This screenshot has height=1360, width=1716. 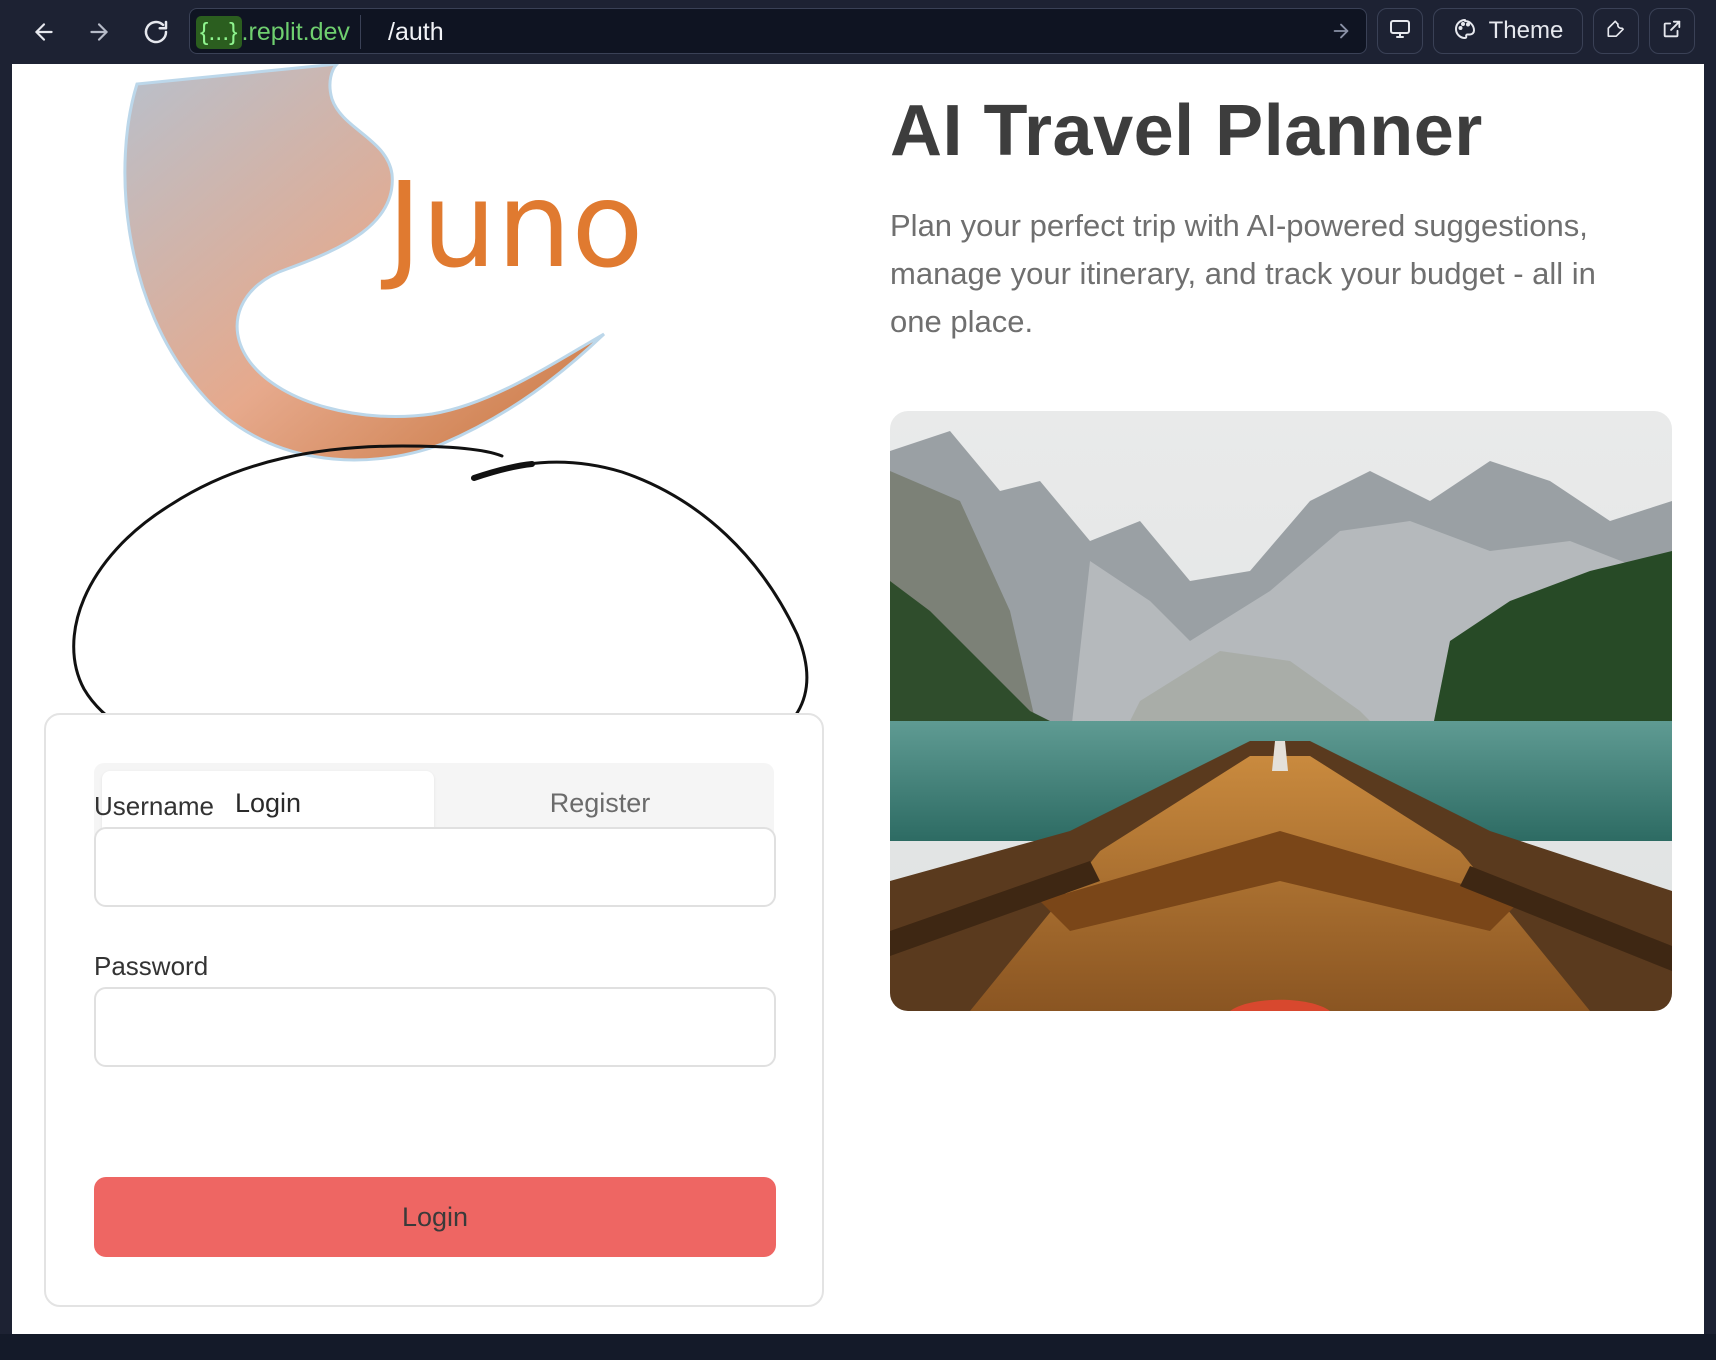 What do you see at coordinates (858, 1347) in the screenshot?
I see `bottom-strip` at bounding box center [858, 1347].